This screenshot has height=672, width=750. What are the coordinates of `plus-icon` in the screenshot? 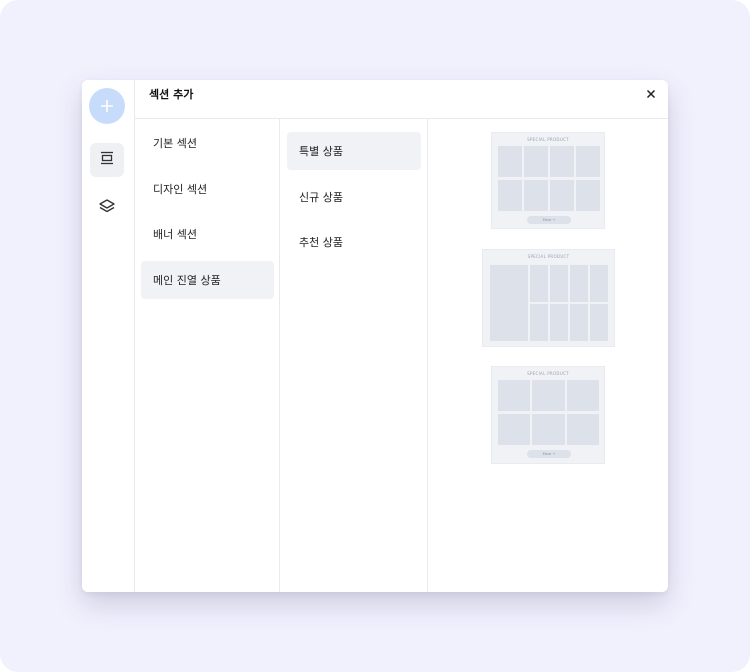 It's located at (107, 106).